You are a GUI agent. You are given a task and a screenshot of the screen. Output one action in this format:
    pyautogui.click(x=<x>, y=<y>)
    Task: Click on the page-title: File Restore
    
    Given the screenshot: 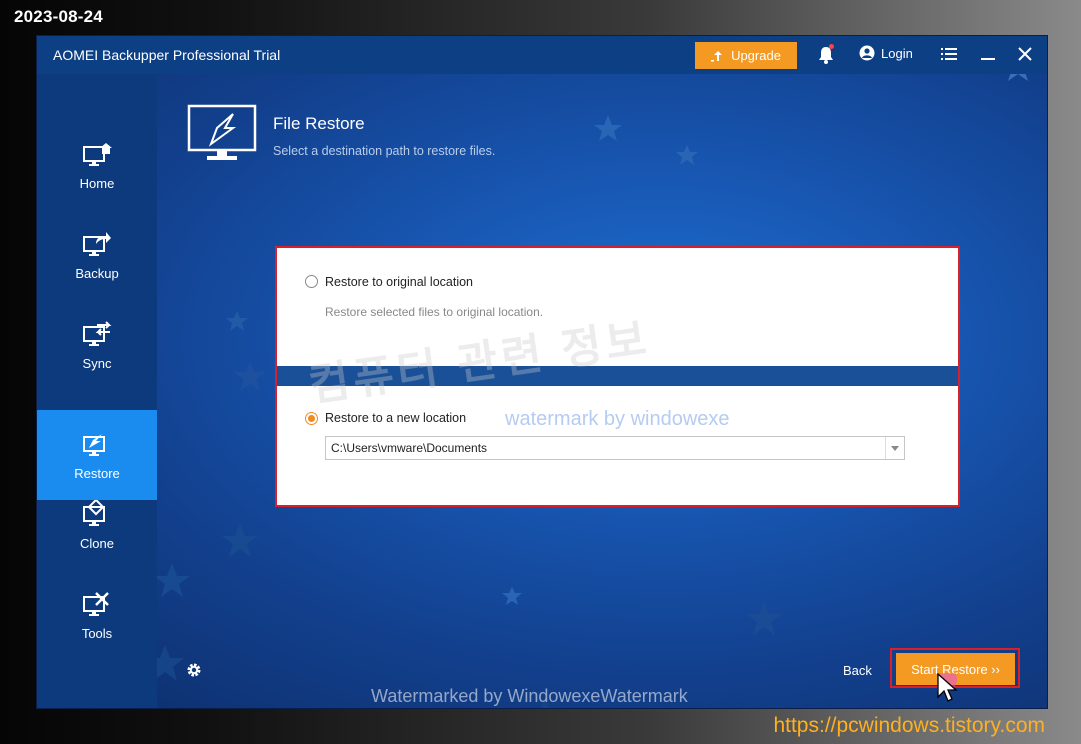 What is the action you would take?
    pyautogui.click(x=319, y=123)
    